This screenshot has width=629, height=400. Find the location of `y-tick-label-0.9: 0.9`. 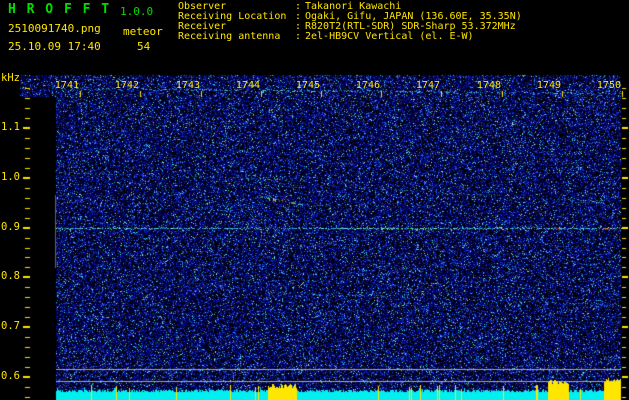

y-tick-label-0.9: 0.9 is located at coordinates (10, 227).